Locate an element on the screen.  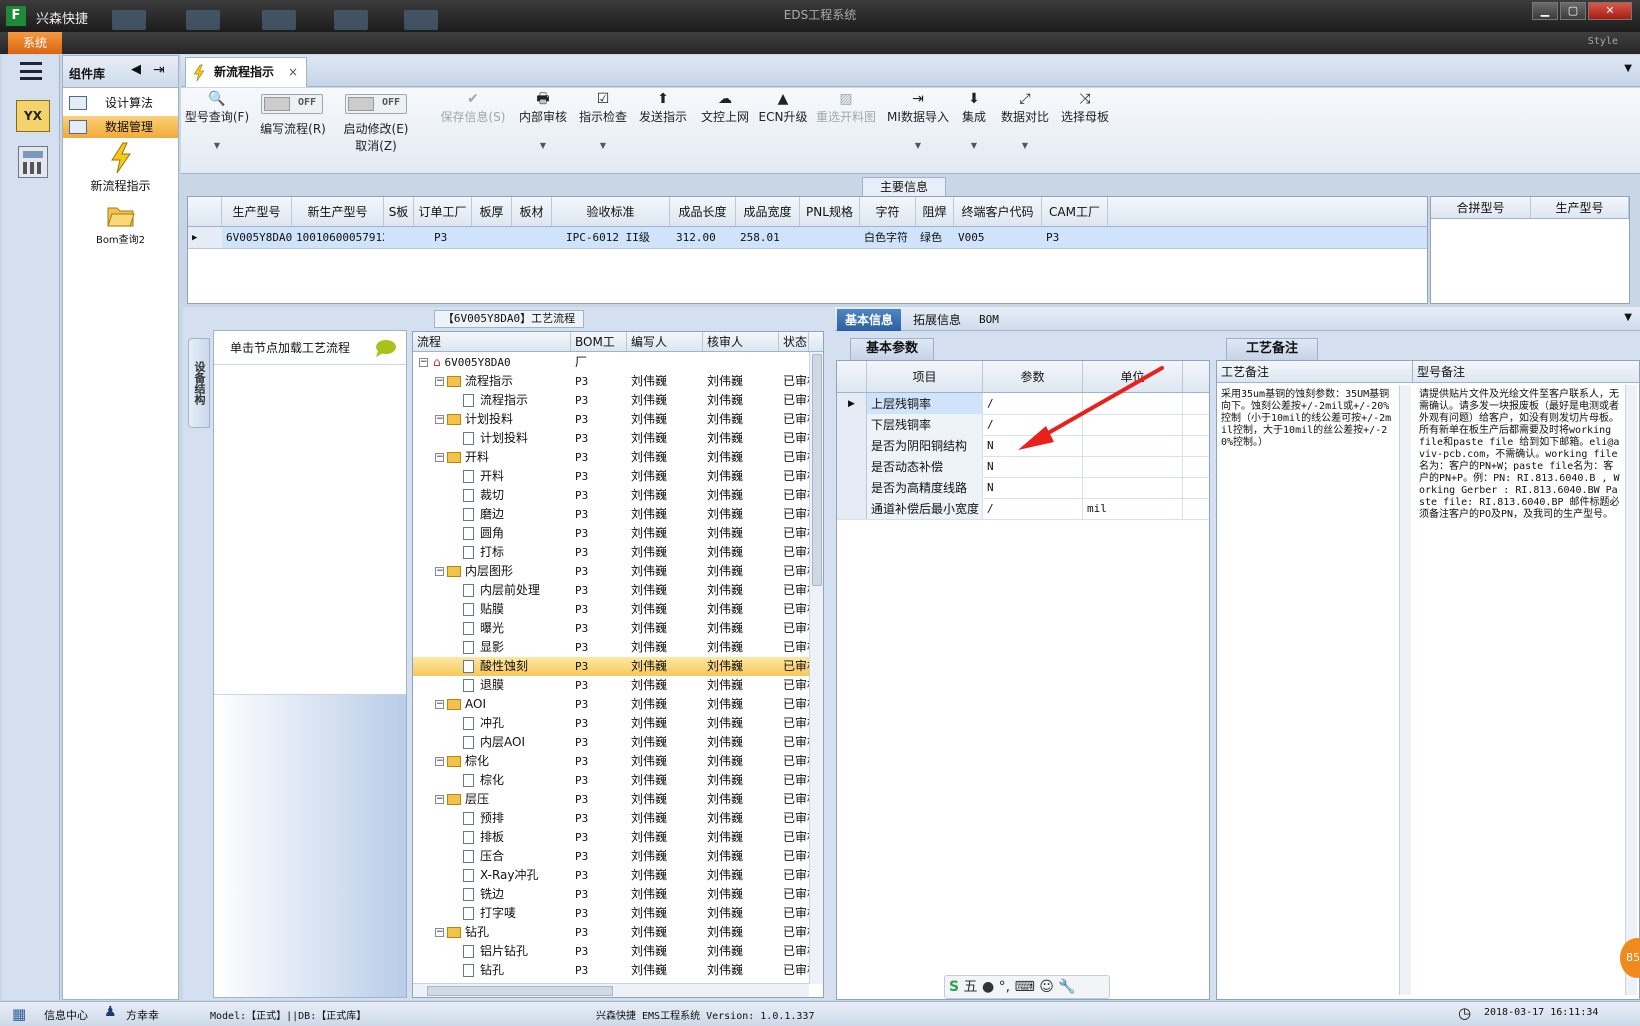
ime-toolbar: S 五 ● °, ⌨ ☺ 🔧 is located at coordinates (1027, 987).